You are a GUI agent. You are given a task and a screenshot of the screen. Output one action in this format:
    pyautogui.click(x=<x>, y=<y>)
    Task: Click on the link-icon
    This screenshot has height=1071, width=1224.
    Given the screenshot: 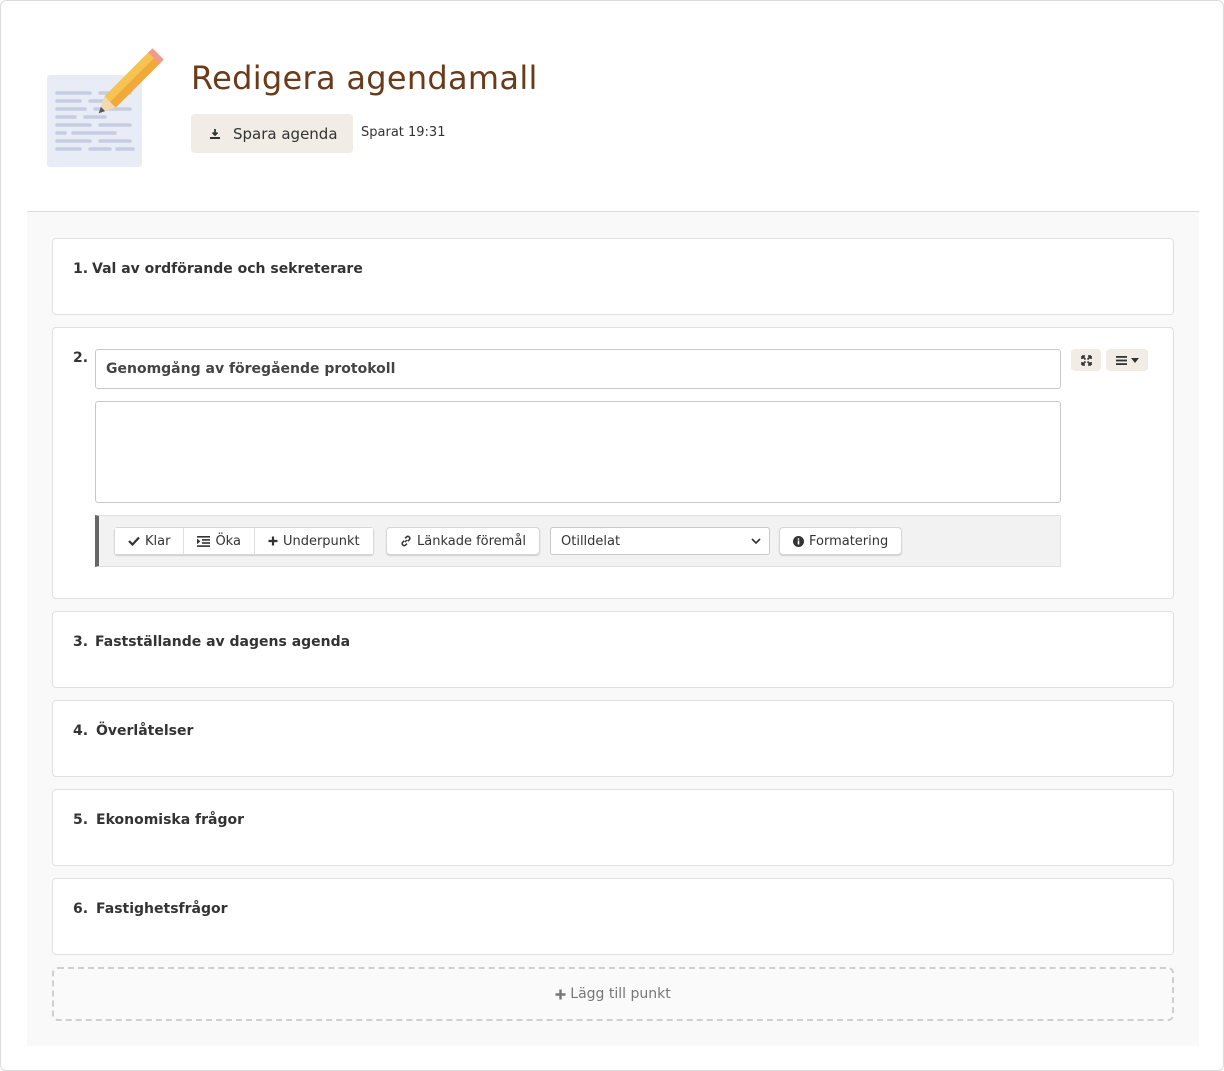 What is the action you would take?
    pyautogui.click(x=406, y=541)
    